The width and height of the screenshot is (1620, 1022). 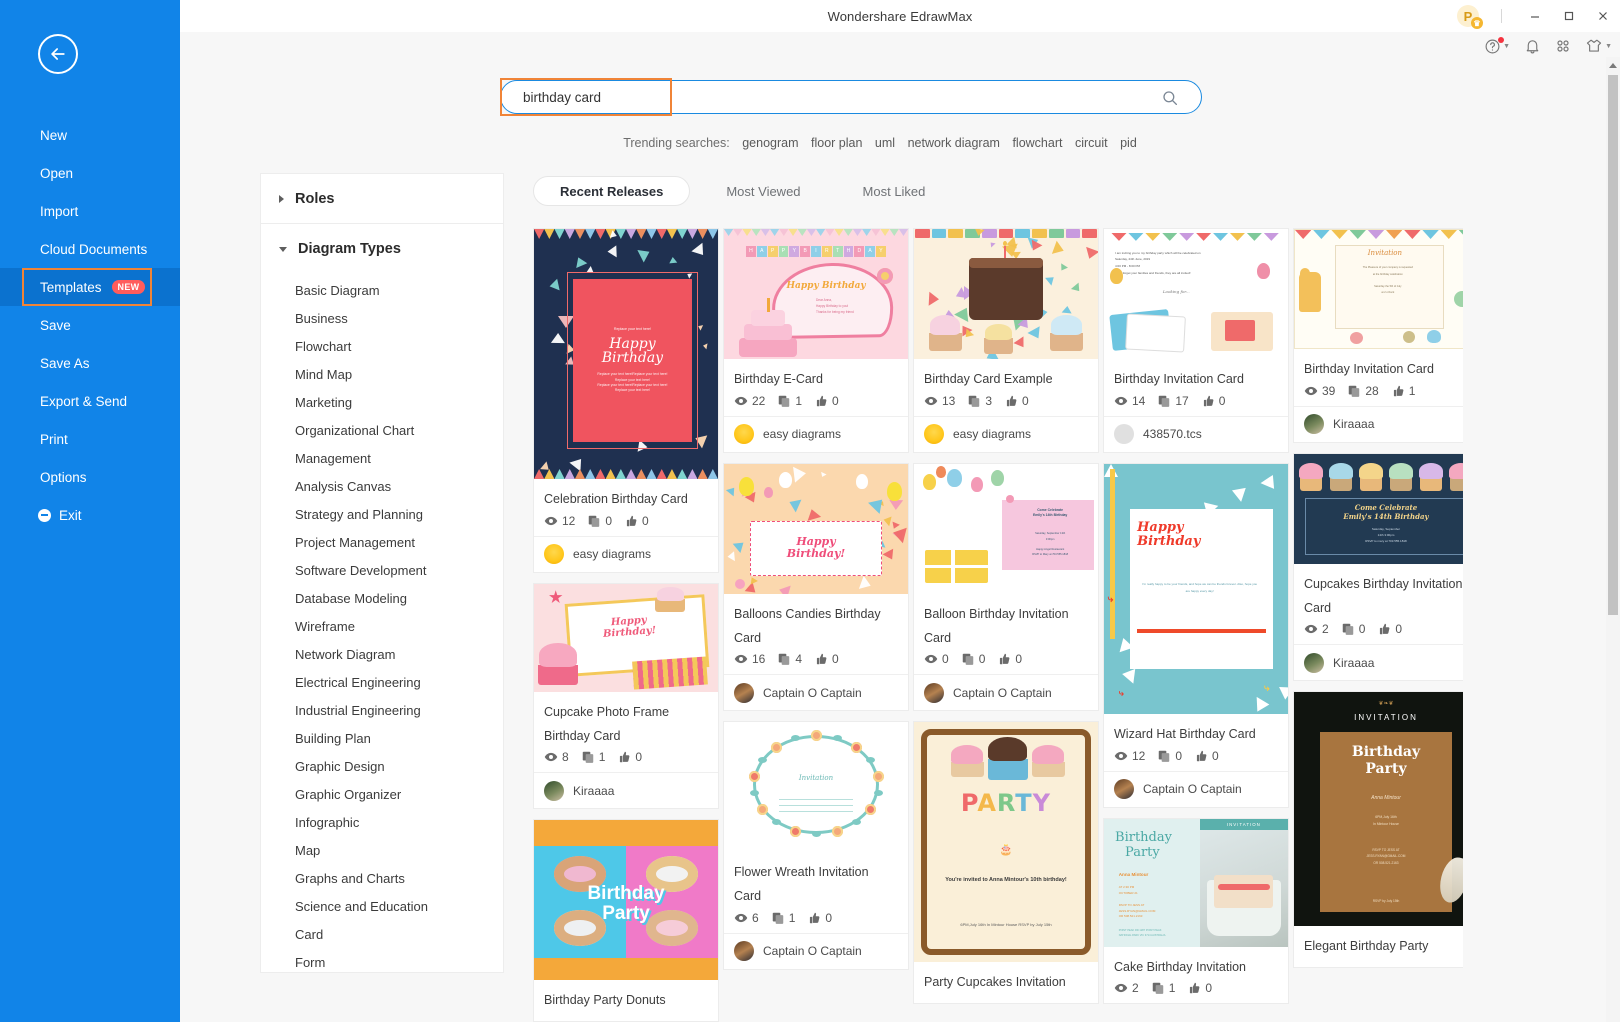 I want to click on apps-button, so click(x=1563, y=46).